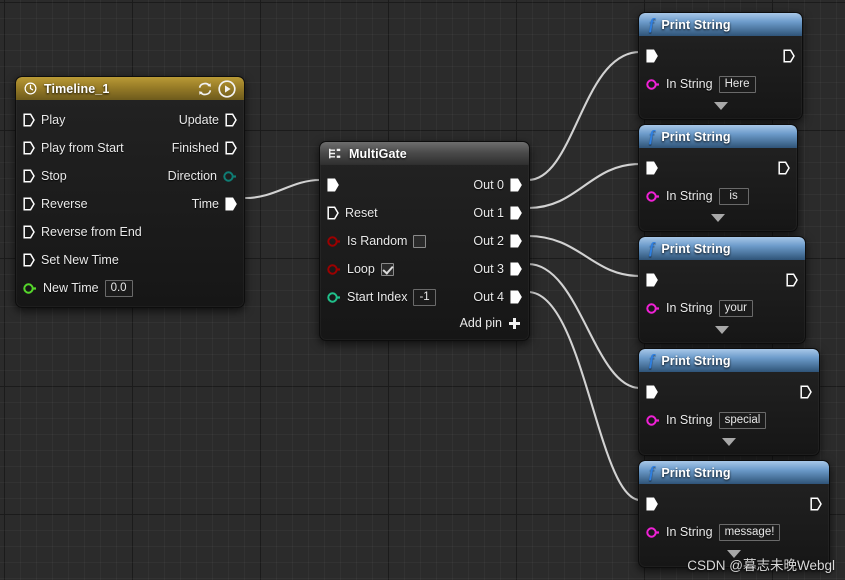 The image size is (845, 580). What do you see at coordinates (53, 120) in the screenshot?
I see `pin-label: Play` at bounding box center [53, 120].